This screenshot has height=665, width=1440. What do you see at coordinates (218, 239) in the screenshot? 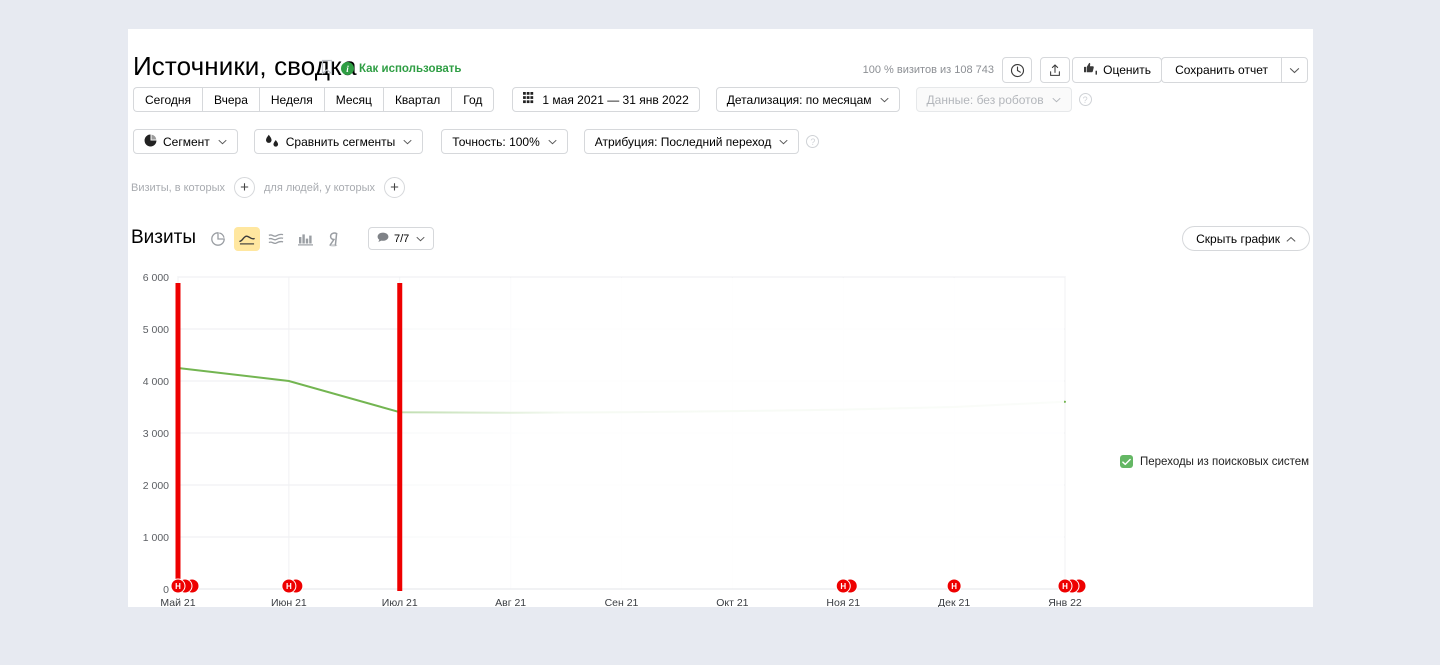
I see `pie-chart-icon` at bounding box center [218, 239].